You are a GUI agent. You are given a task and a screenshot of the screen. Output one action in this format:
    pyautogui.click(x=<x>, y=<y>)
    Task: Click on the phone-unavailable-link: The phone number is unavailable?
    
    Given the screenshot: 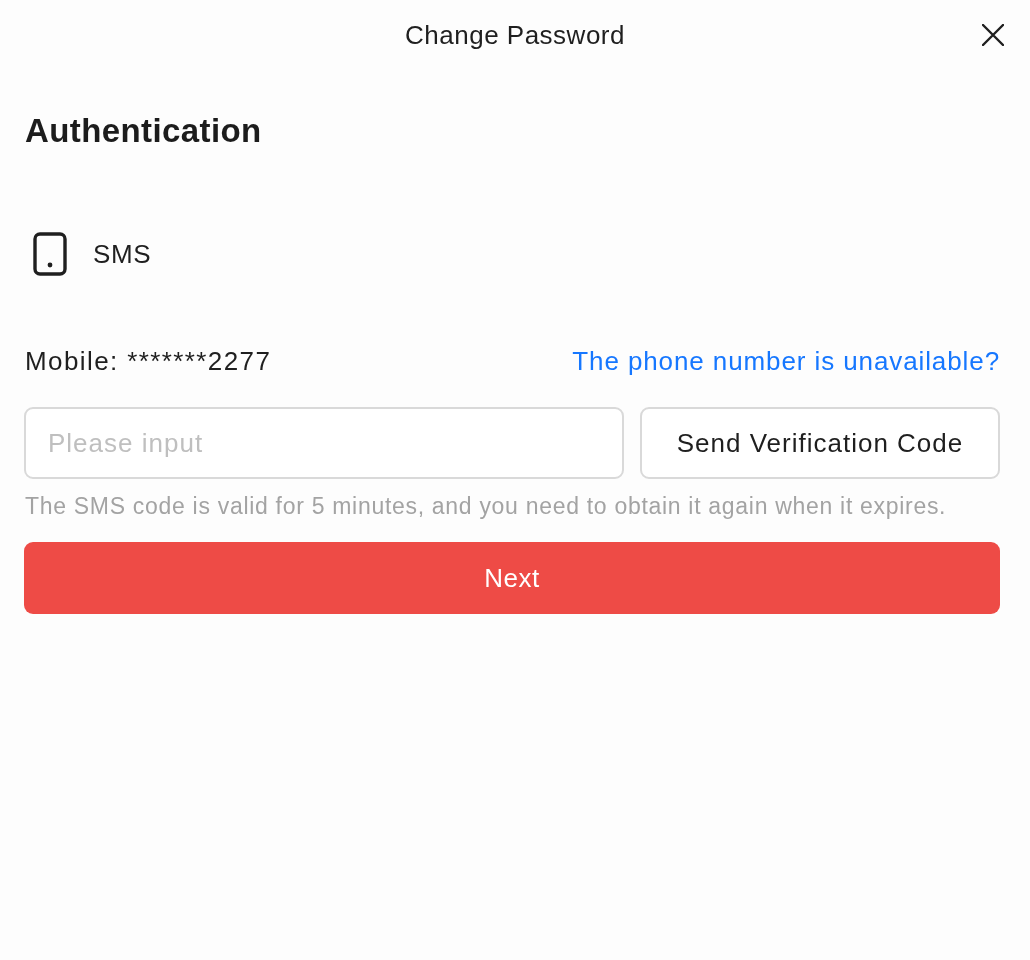 What is the action you would take?
    pyautogui.click(x=786, y=361)
    